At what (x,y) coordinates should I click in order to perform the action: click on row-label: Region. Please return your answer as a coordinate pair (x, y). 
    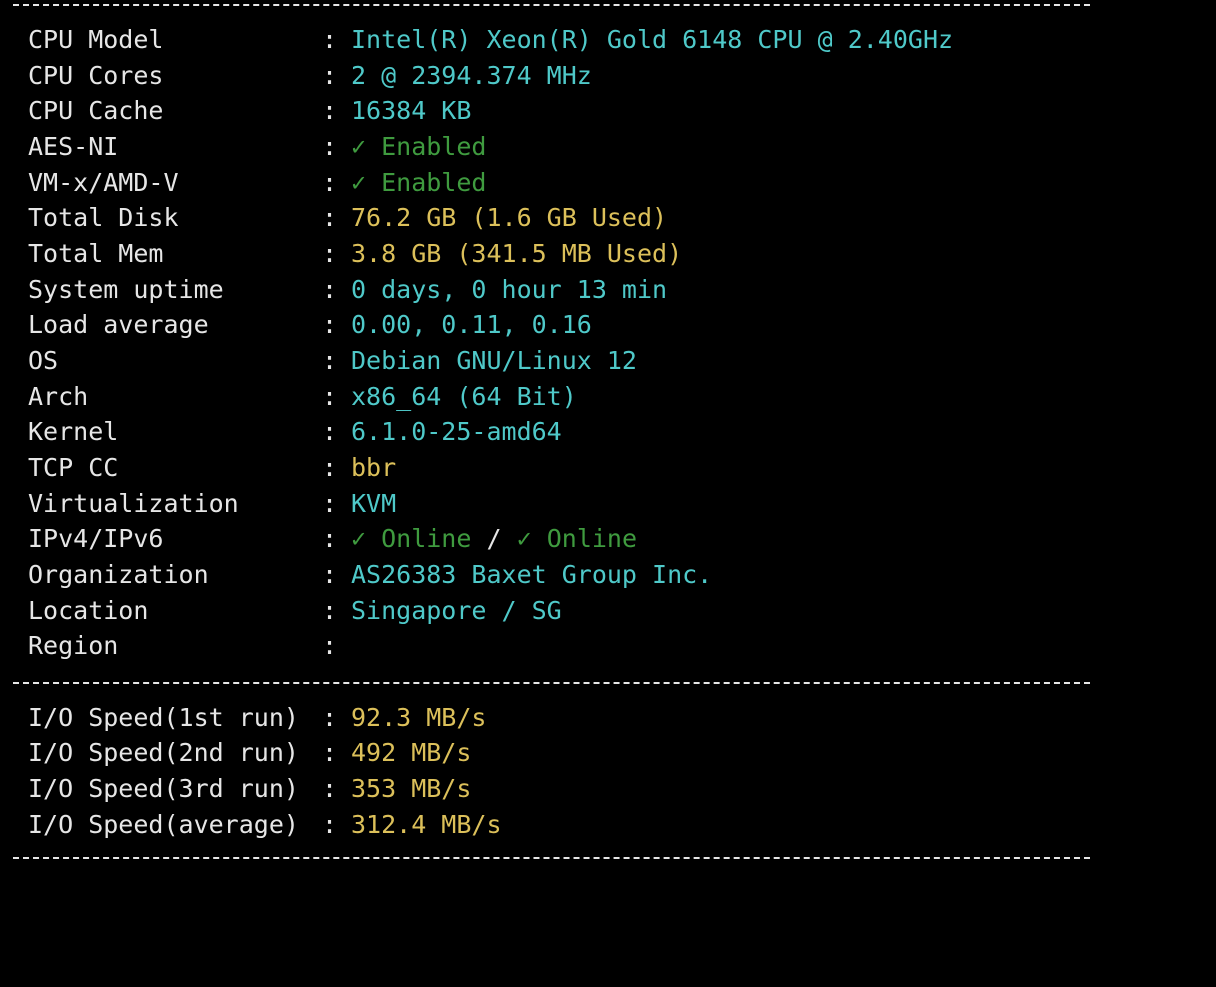
    Looking at the image, I should click on (73, 645).